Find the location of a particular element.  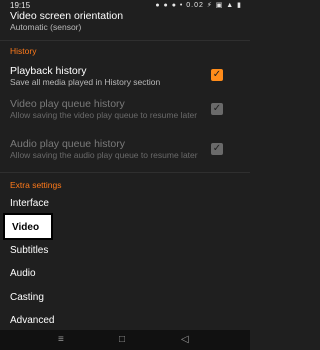

extra-item-video: Video is located at coordinates (28, 226).